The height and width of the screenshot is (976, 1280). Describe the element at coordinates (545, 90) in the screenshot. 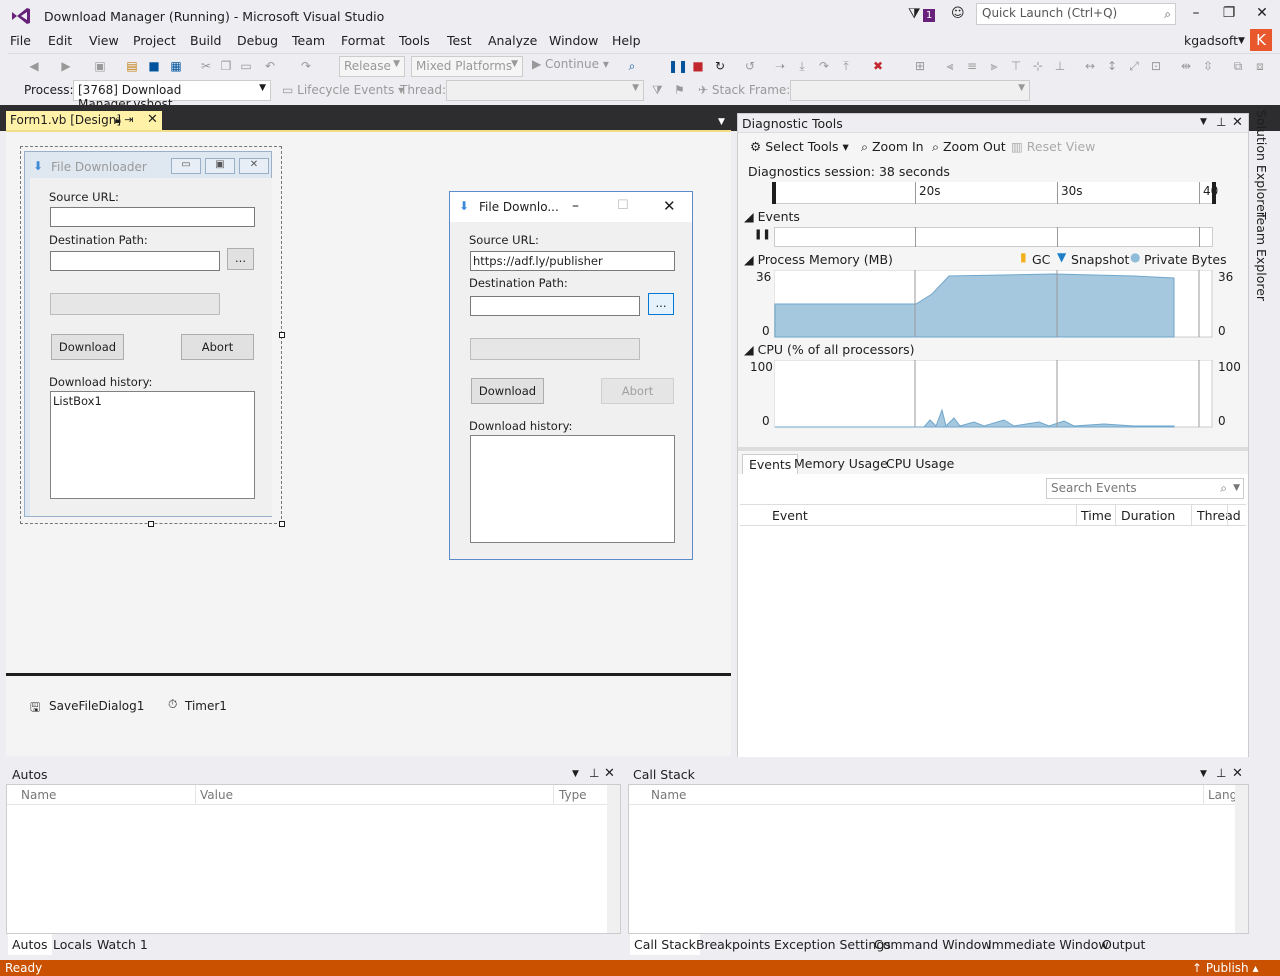

I see `thread-select: ▼` at that location.